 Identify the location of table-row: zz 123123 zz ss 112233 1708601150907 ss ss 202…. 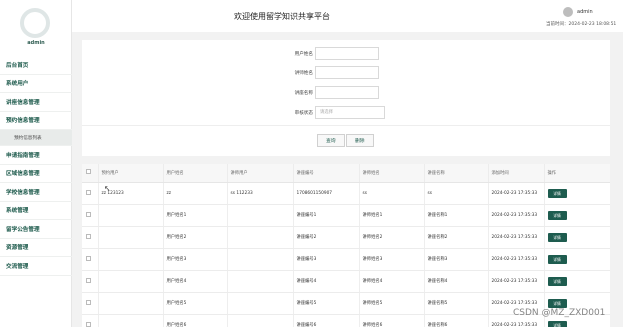
(346, 193).